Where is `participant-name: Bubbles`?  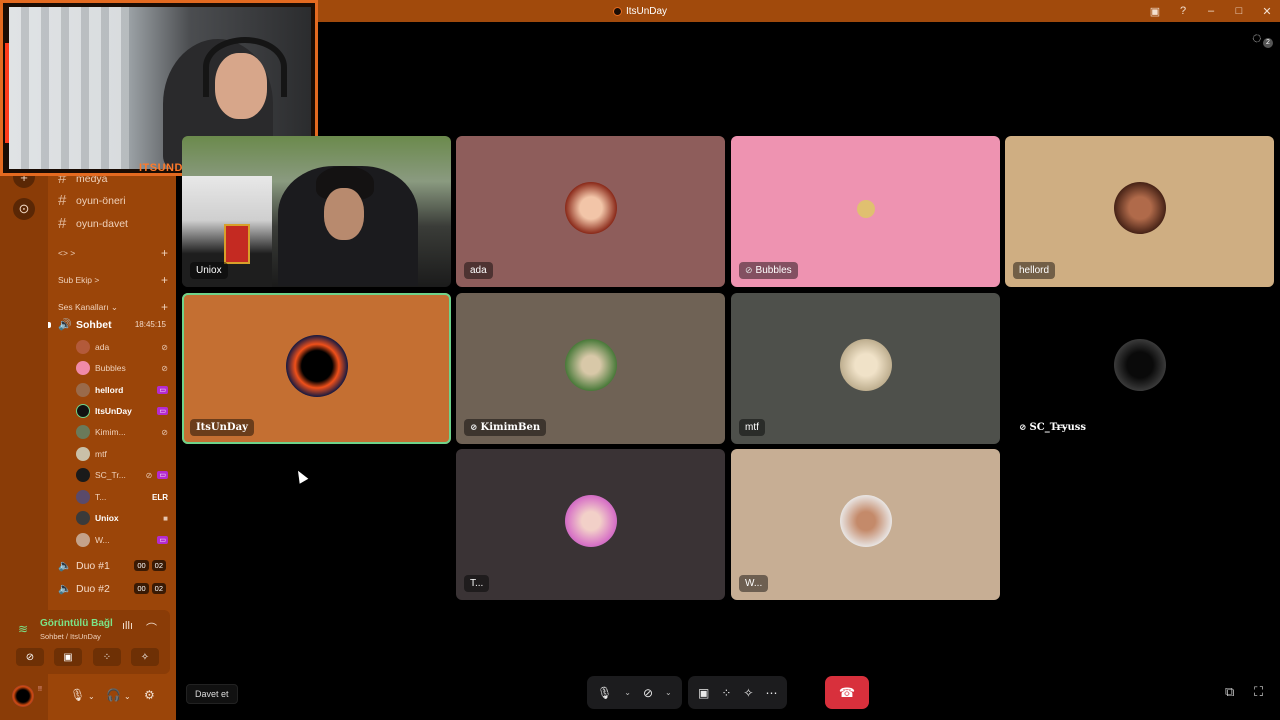 participant-name: Bubbles is located at coordinates (773, 270).